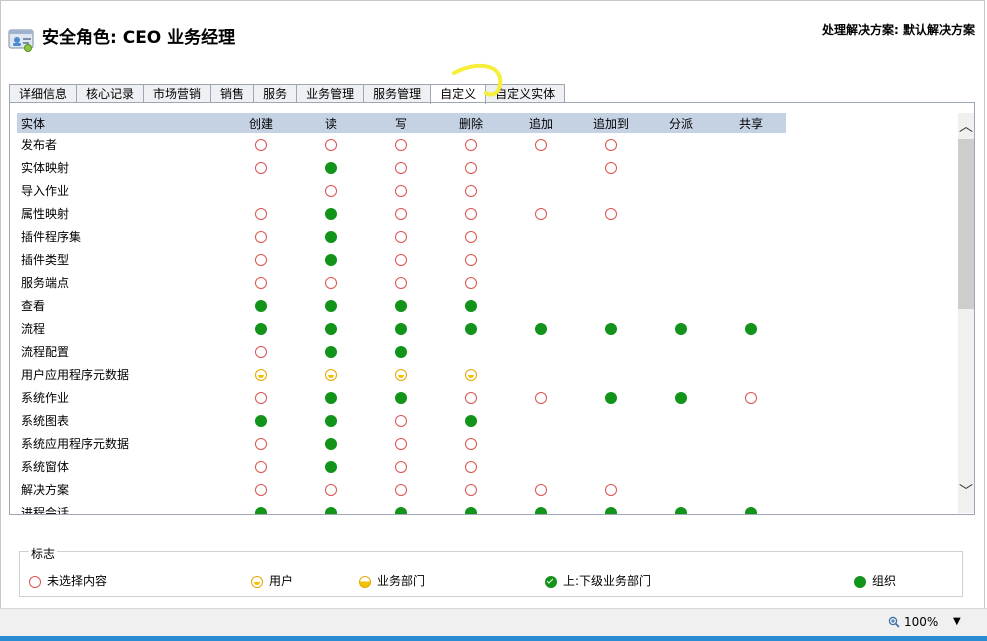 This screenshot has height=641, width=987. Describe the element at coordinates (232, 93) in the screenshot. I see `tab-3: 销售` at that location.